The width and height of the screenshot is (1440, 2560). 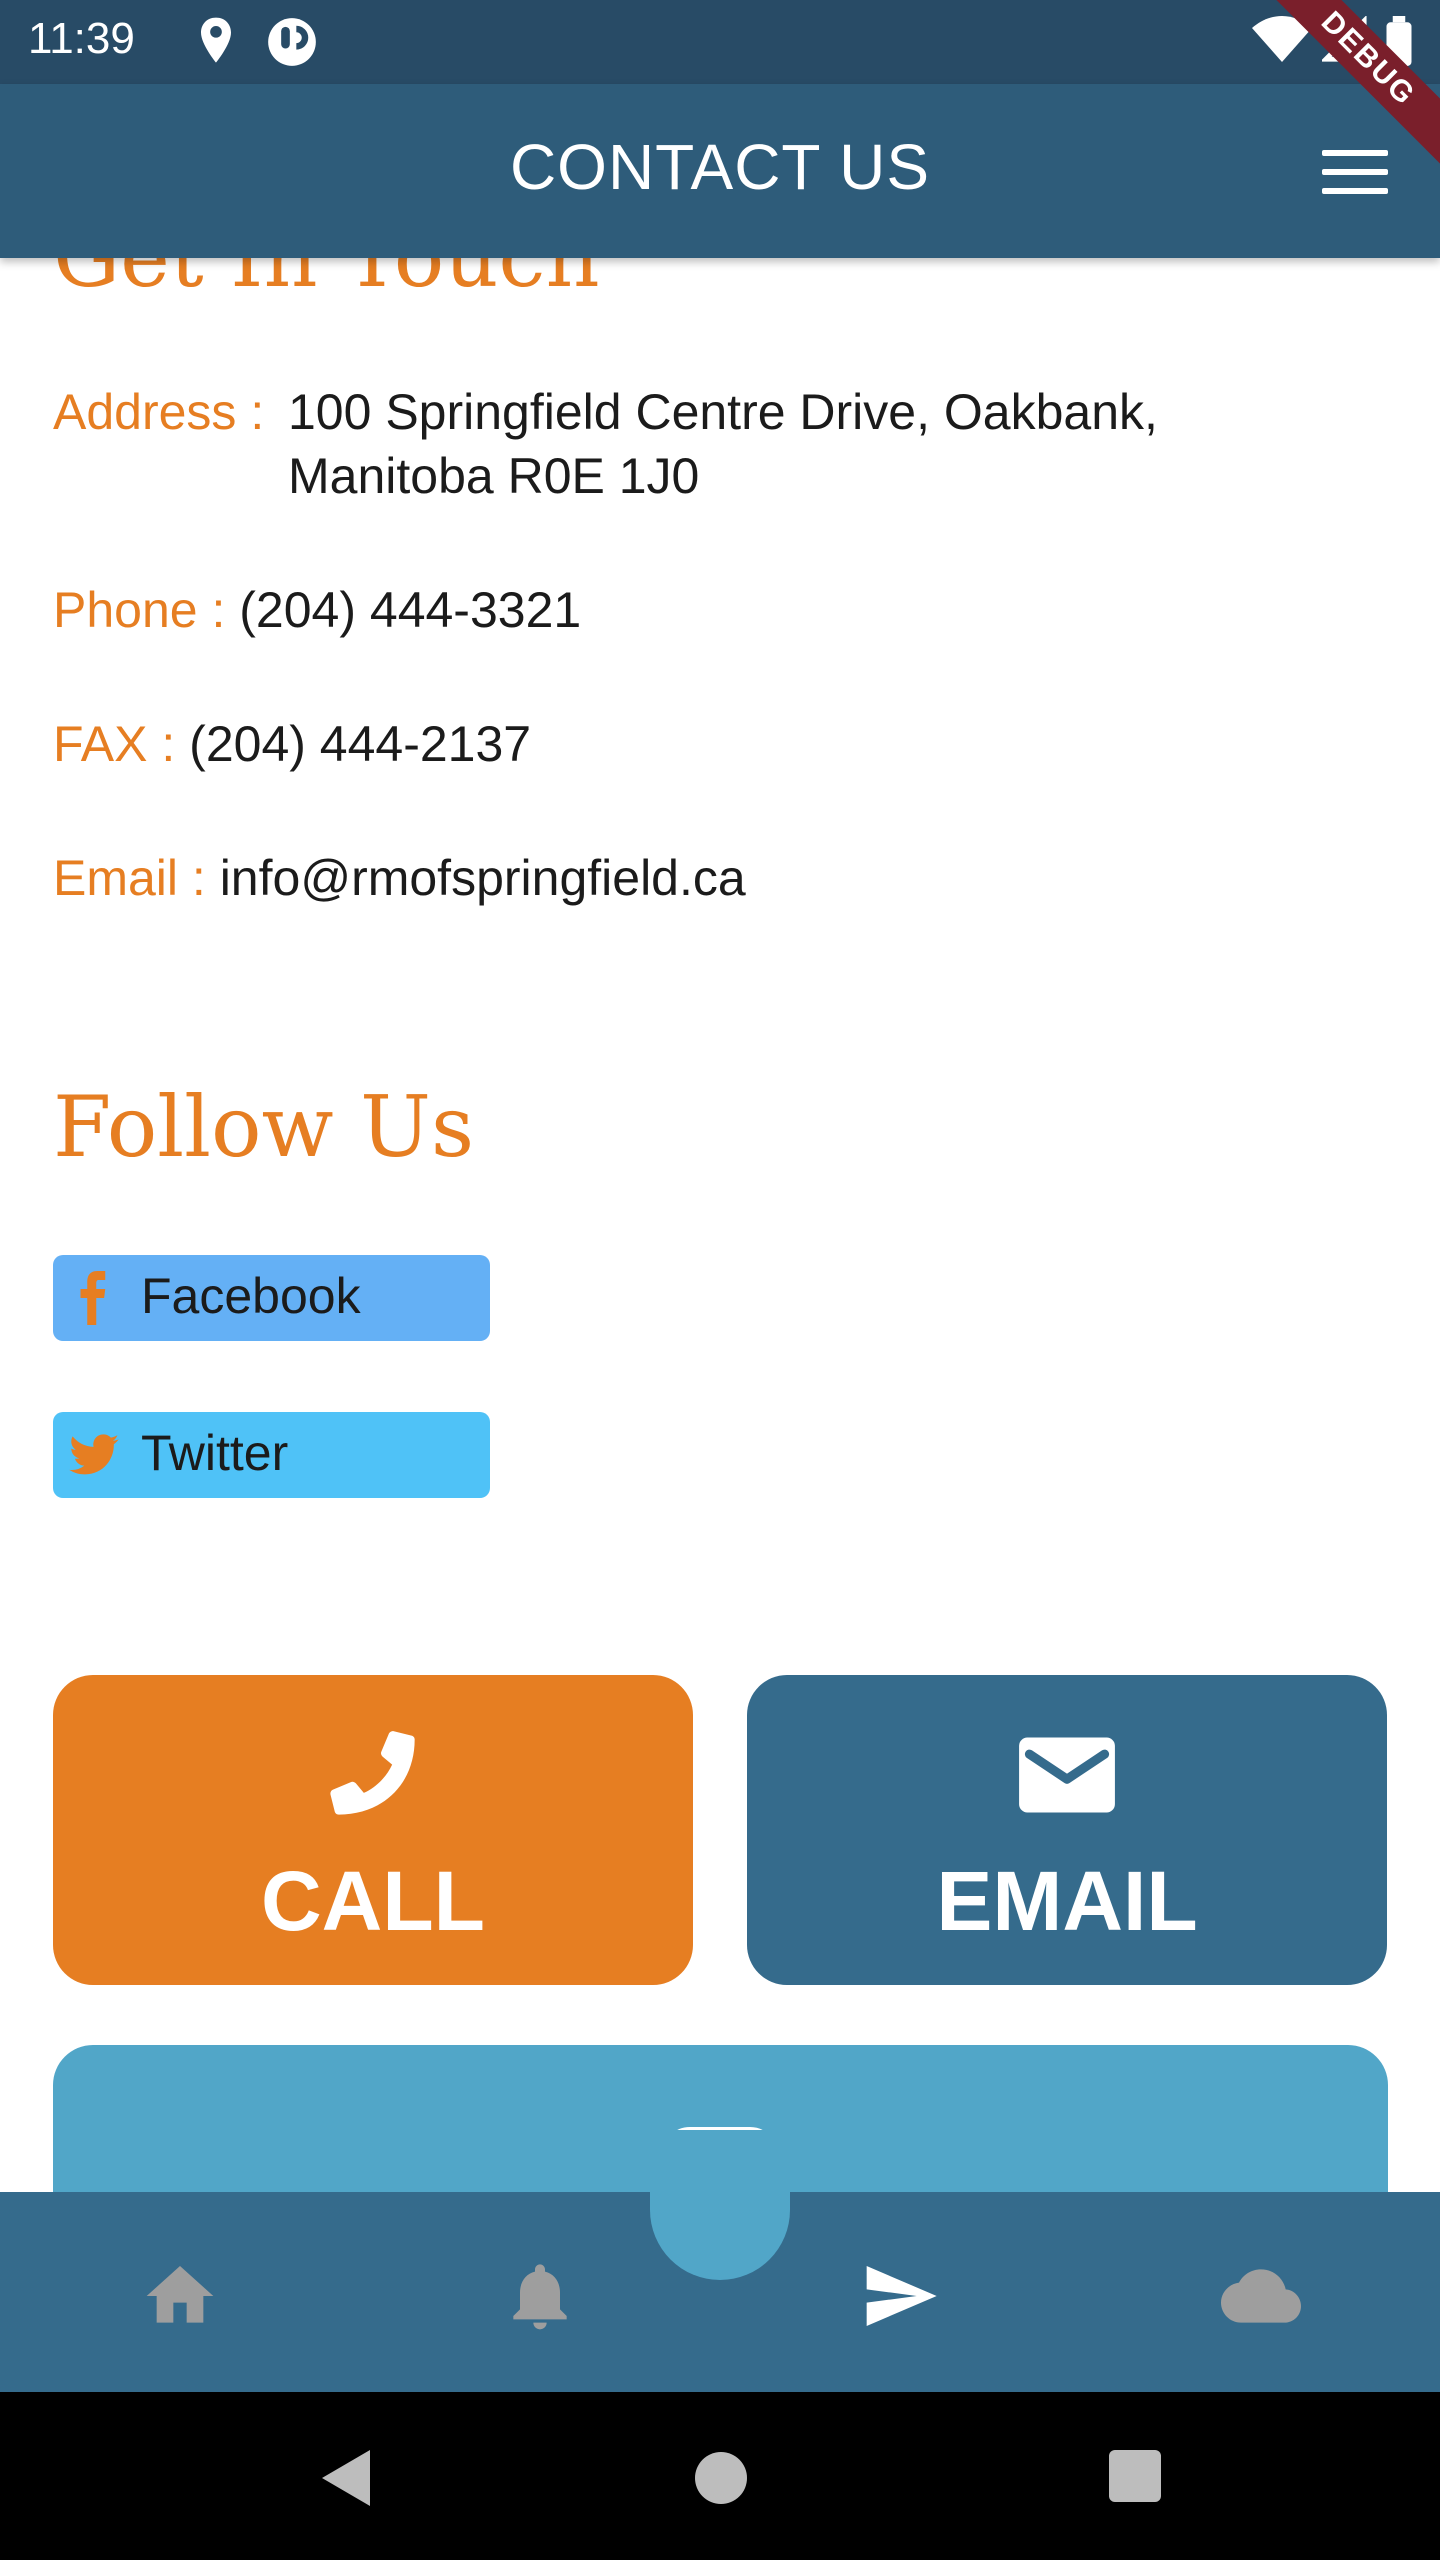 What do you see at coordinates (121, 744) in the screenshot?
I see `fax-label: FAX :` at bounding box center [121, 744].